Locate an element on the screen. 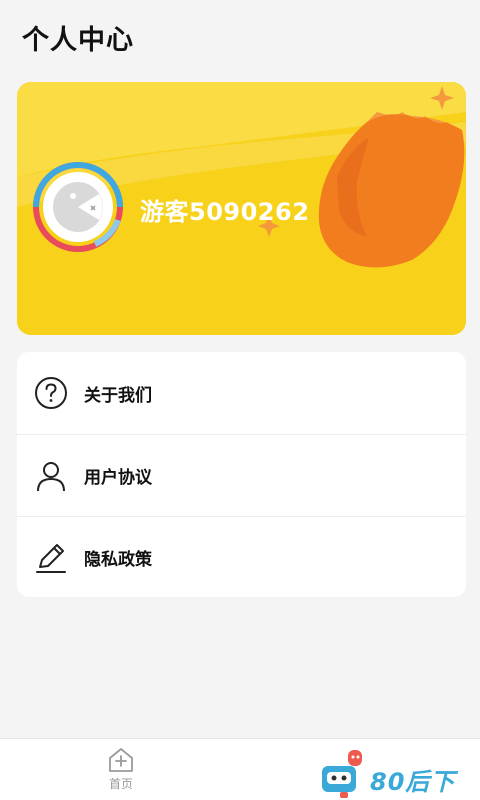 This screenshot has width=480, height=800. menu-item-user-agreement: 用户协议 is located at coordinates (241, 475).